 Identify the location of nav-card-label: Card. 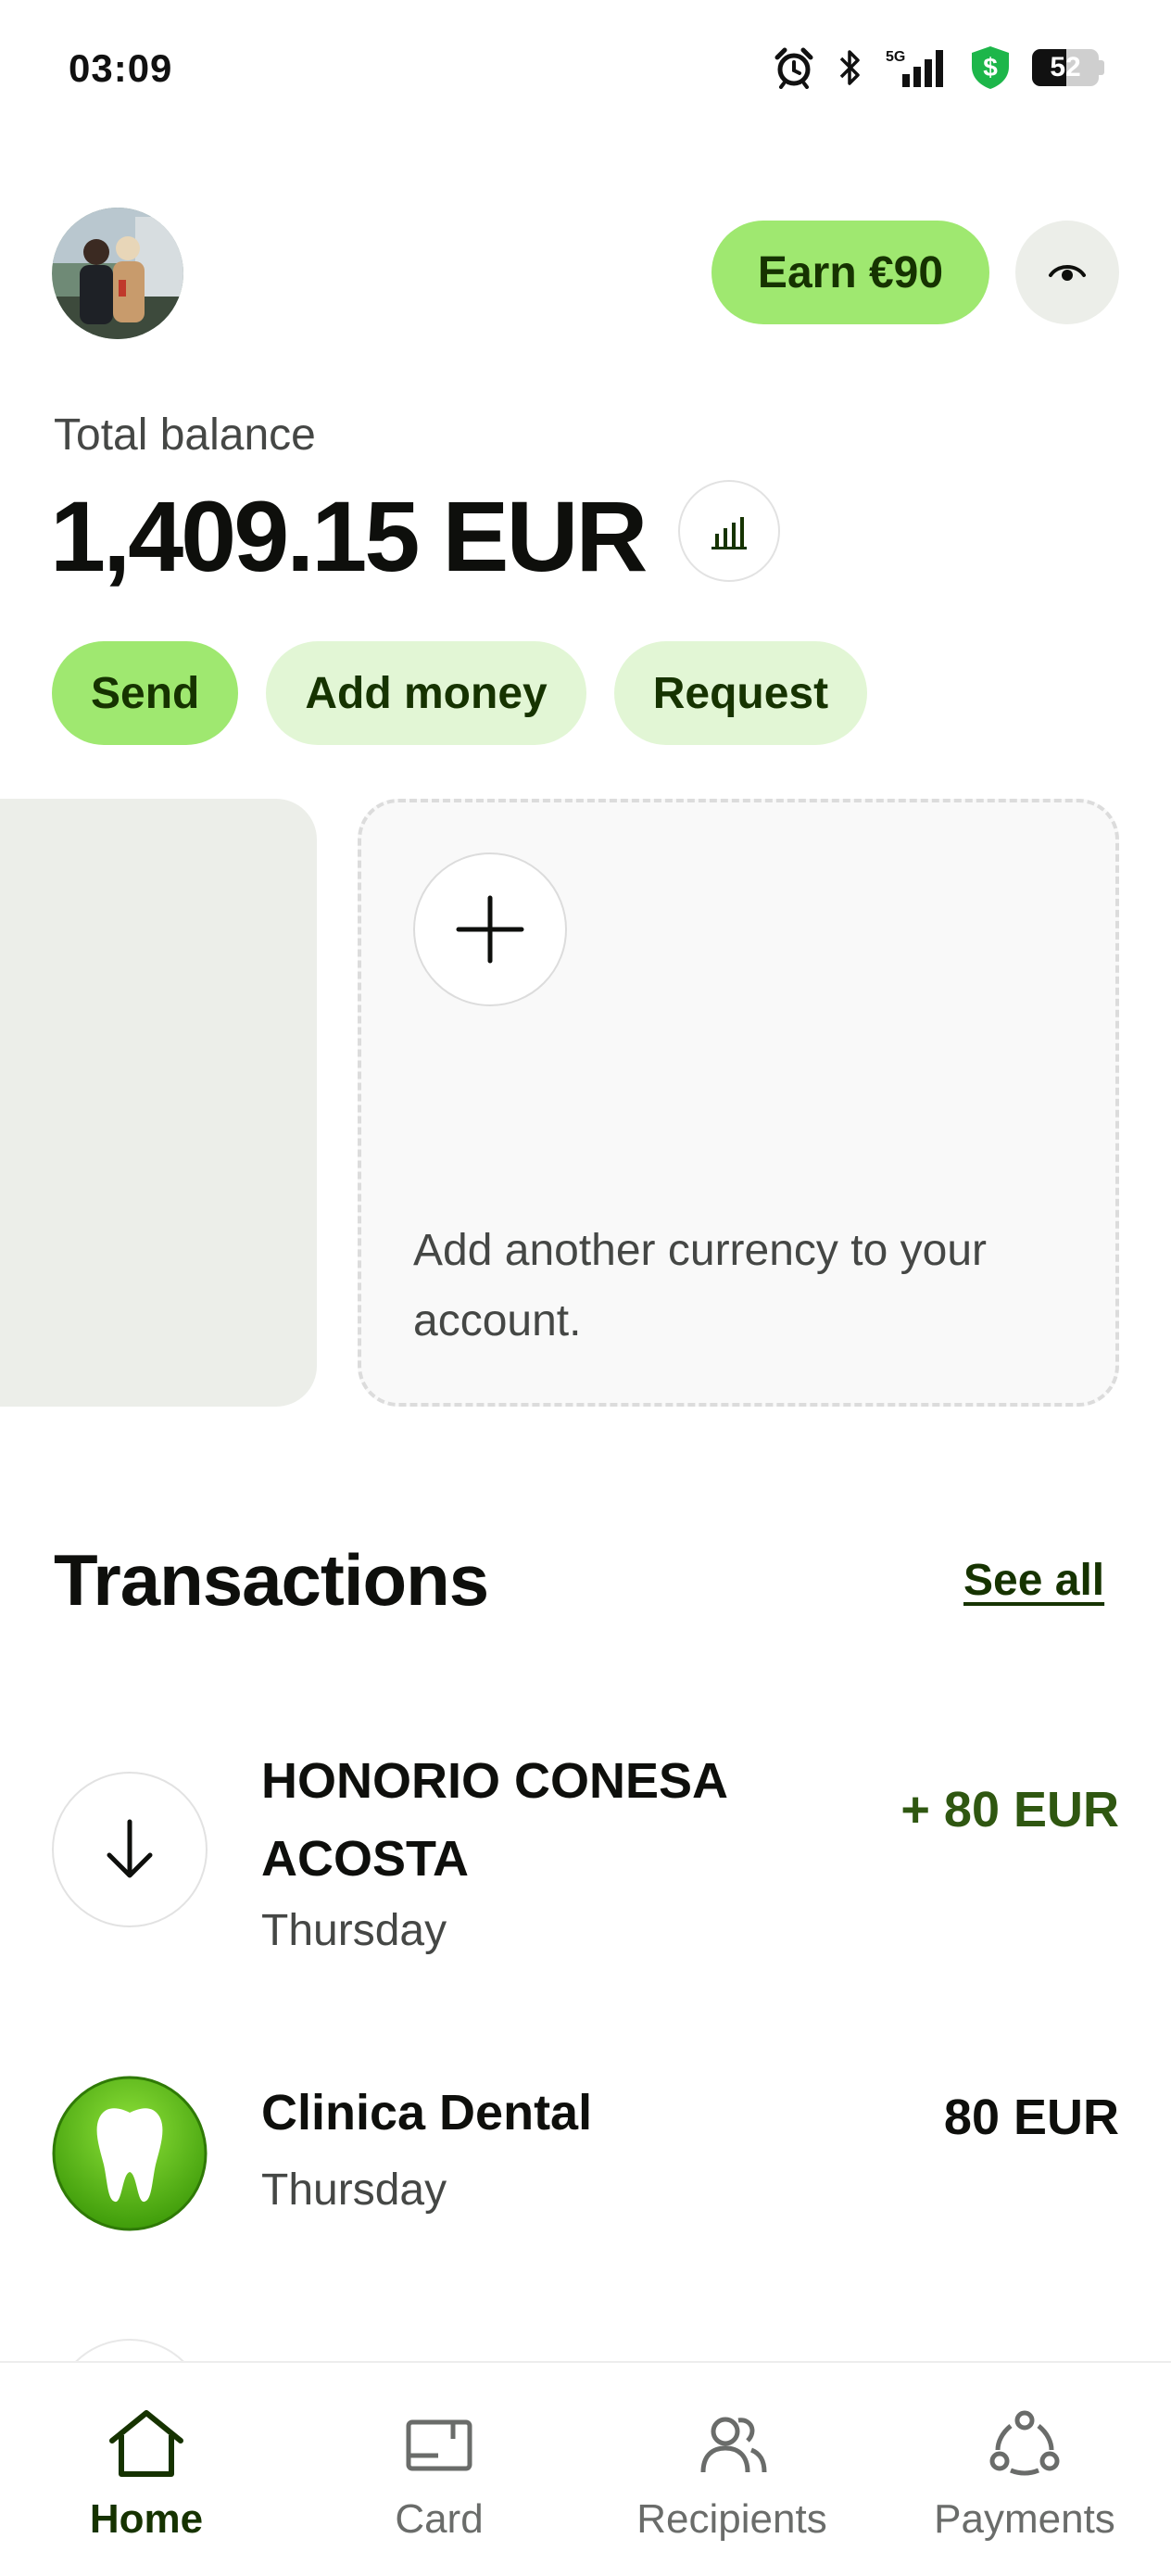
(440, 2519).